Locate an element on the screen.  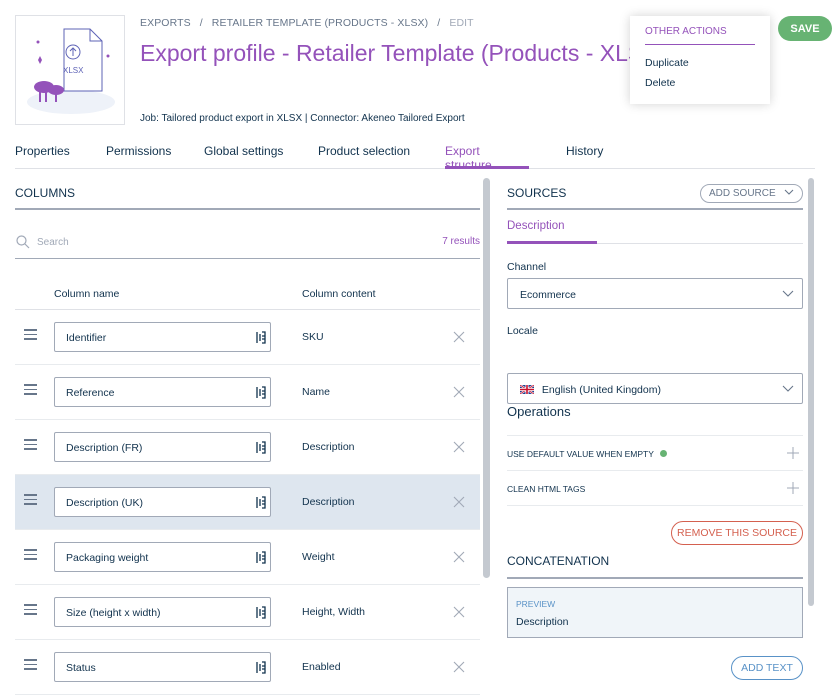
delete-menu-item: Delete is located at coordinates (700, 83).